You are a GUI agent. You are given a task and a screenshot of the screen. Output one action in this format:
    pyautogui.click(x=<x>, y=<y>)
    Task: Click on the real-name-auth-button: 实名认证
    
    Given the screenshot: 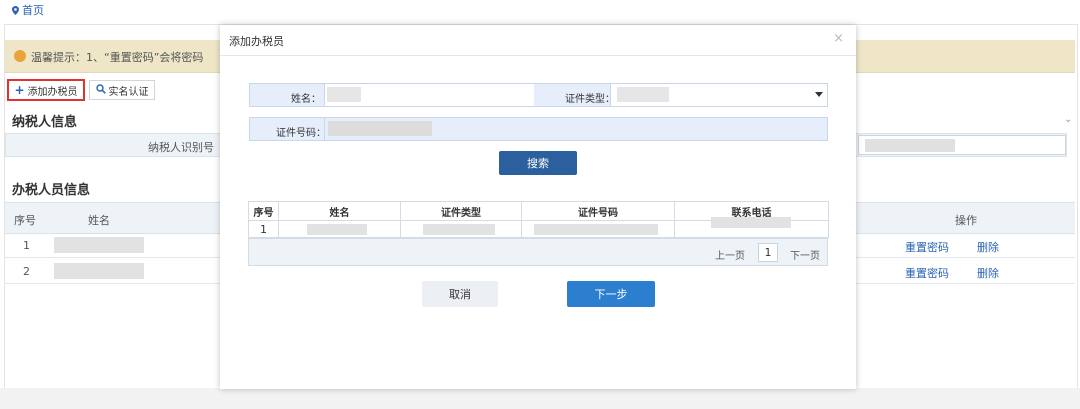 What is the action you would take?
    pyautogui.click(x=122, y=90)
    